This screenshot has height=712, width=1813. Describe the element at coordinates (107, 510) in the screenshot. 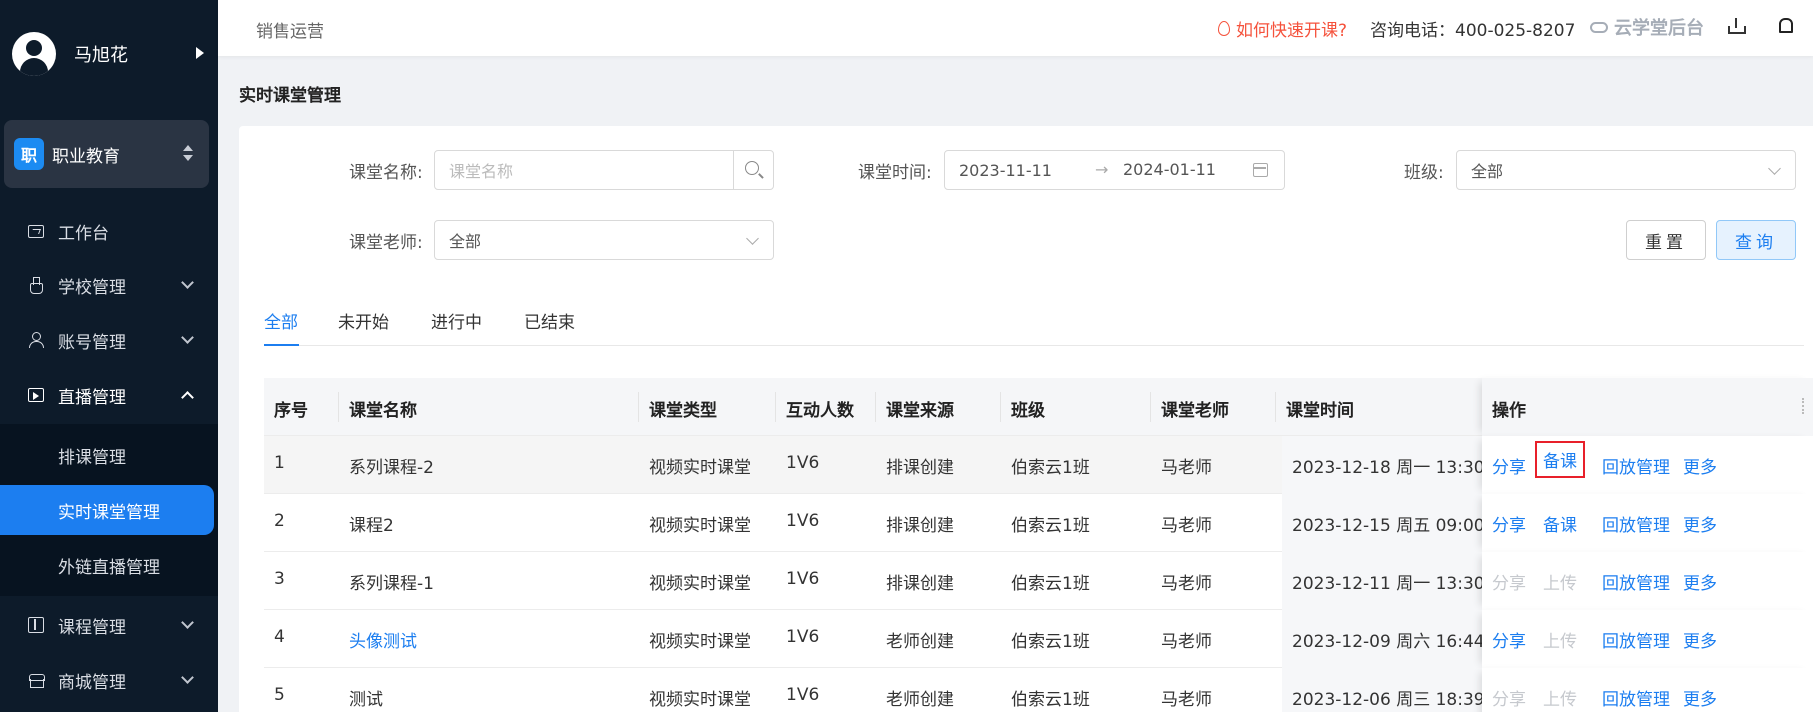

I see `subnav-item-realtime: 实时课堂管理` at that location.